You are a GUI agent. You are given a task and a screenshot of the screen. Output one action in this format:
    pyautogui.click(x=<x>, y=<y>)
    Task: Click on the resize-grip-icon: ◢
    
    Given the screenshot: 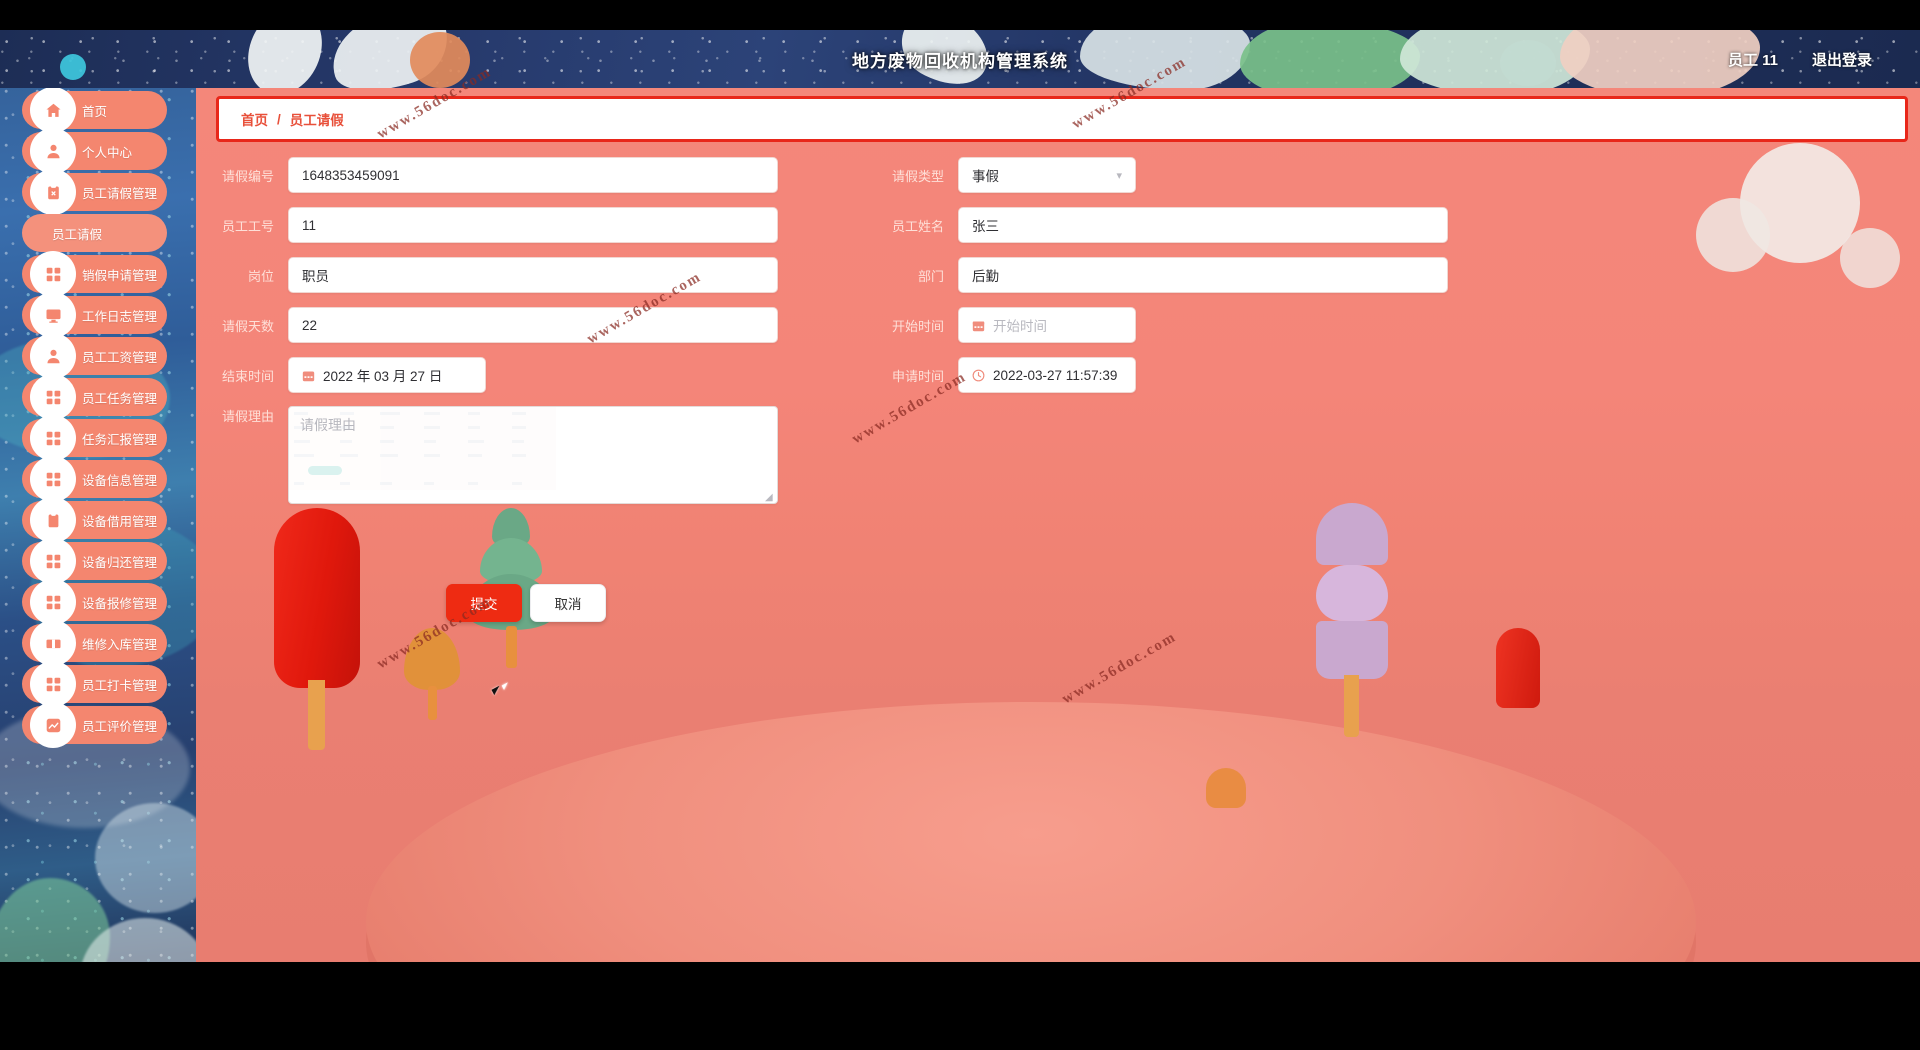 What is the action you would take?
    pyautogui.click(x=770, y=497)
    